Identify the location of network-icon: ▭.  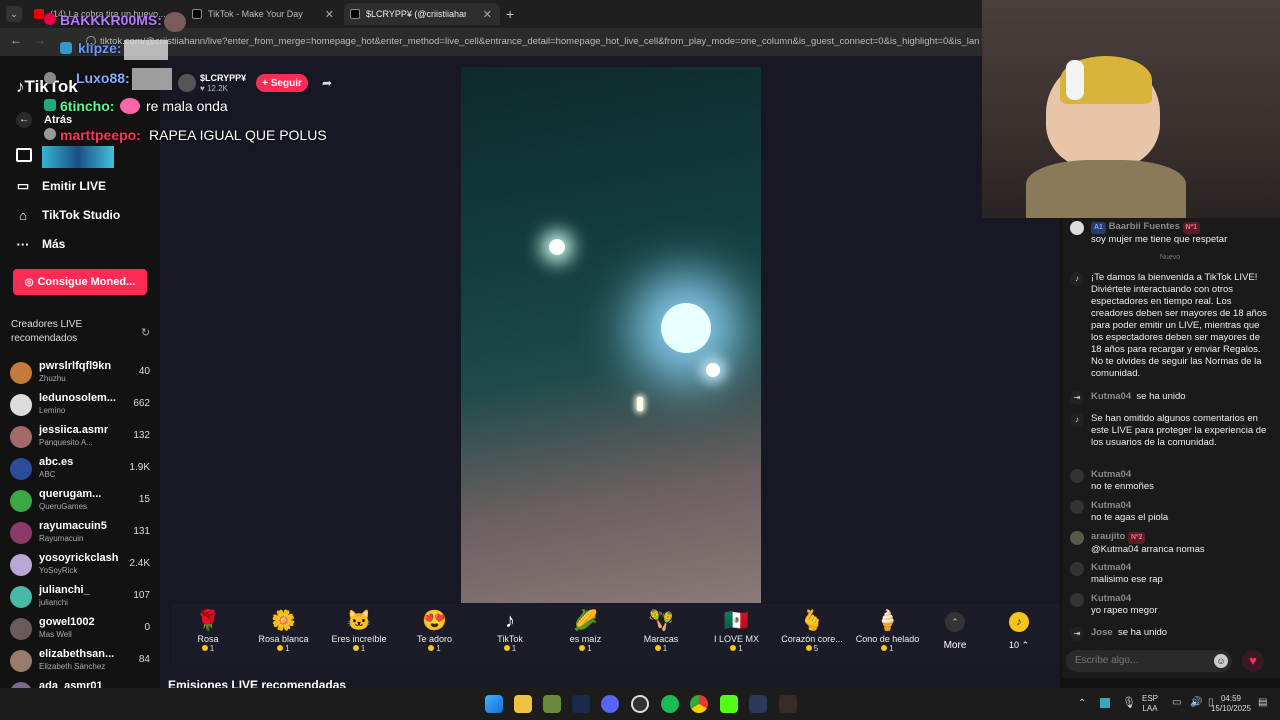
(1176, 702).